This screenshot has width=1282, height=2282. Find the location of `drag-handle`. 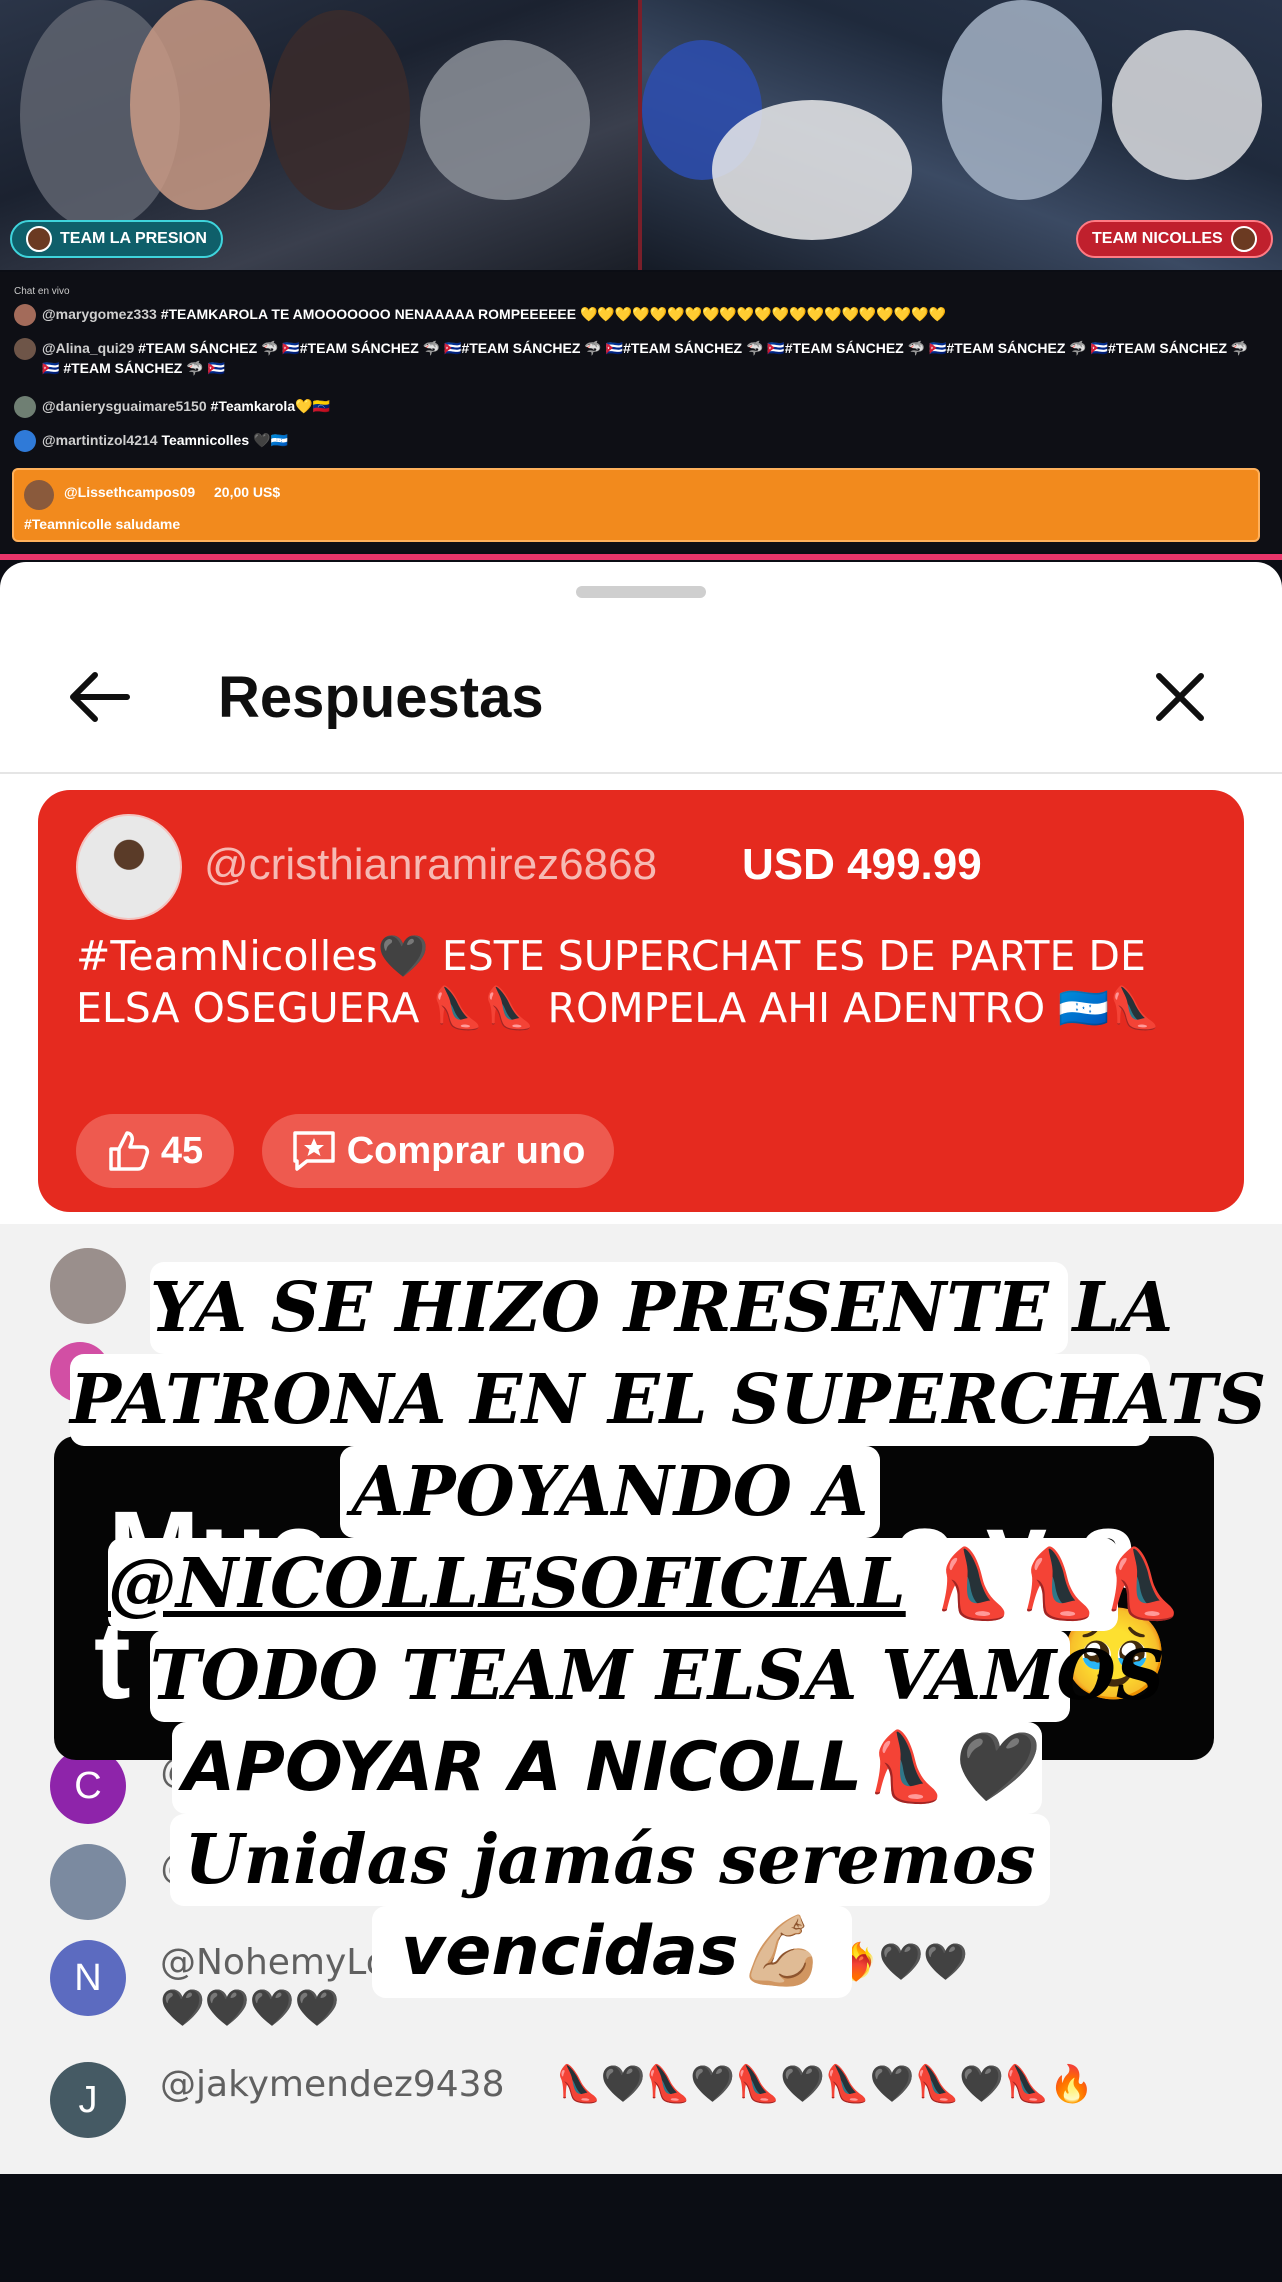

drag-handle is located at coordinates (641, 592).